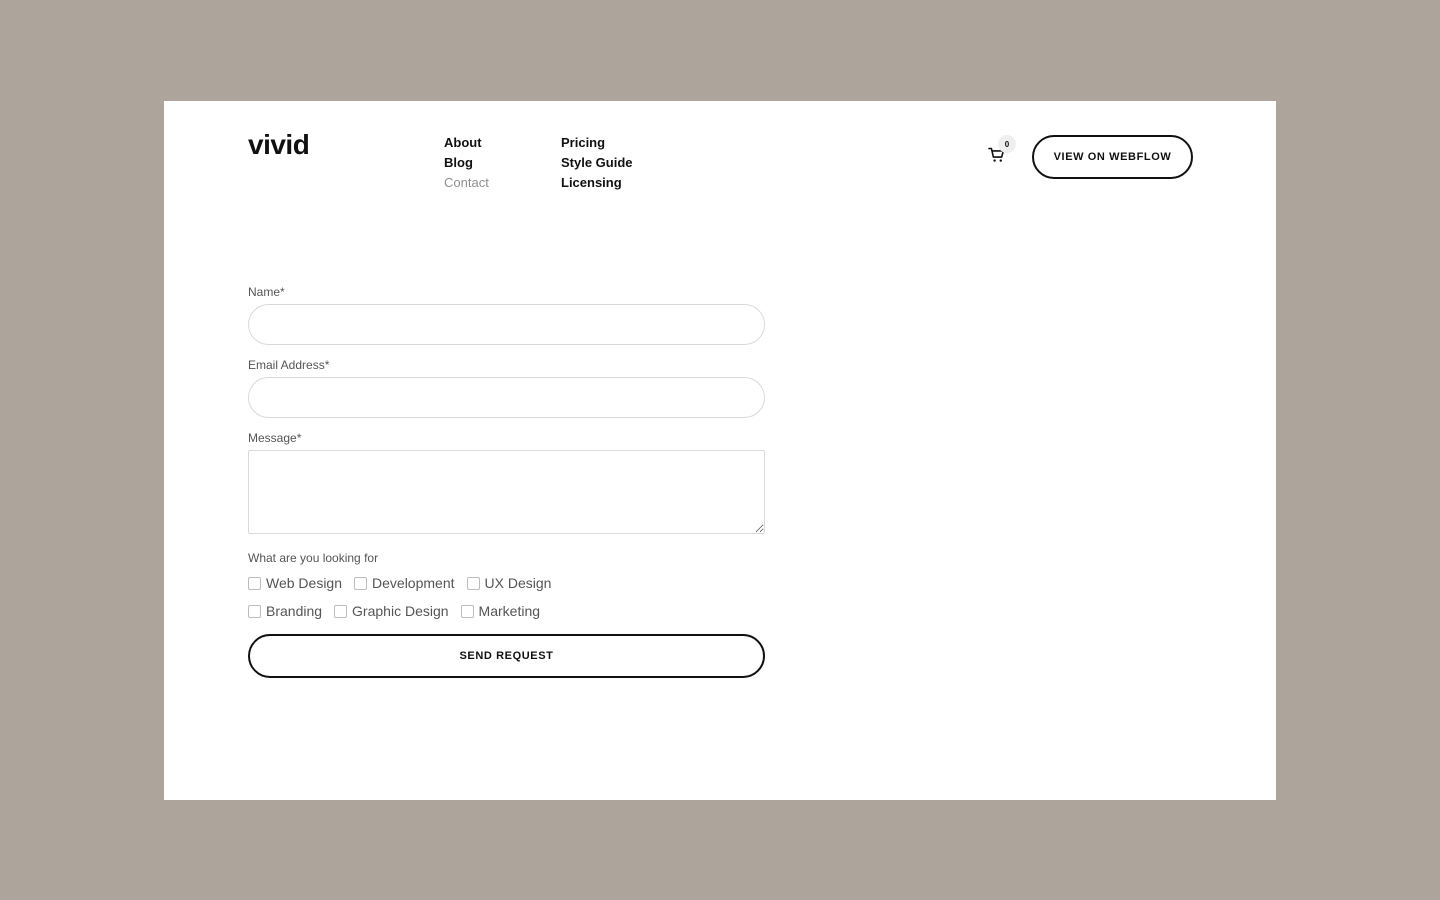  I want to click on checkbox-row-1: Web Design Development UX Design, so click(506, 583).